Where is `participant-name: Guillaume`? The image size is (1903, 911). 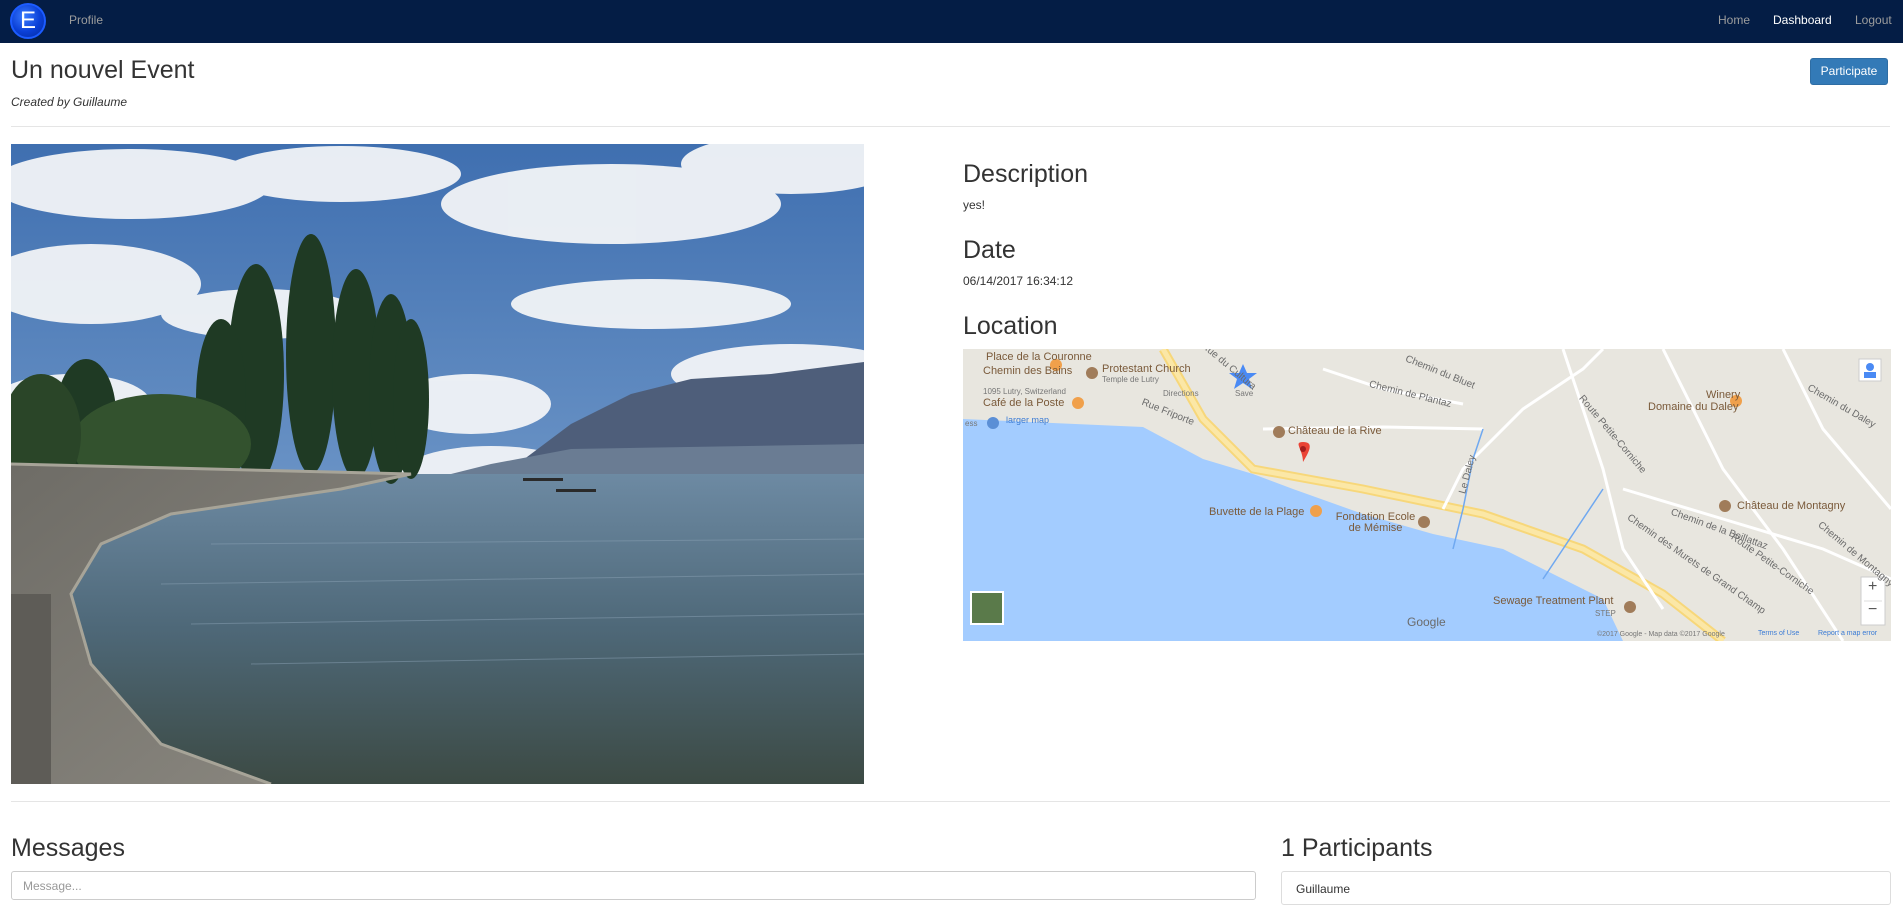 participant-name: Guillaume is located at coordinates (1323, 889).